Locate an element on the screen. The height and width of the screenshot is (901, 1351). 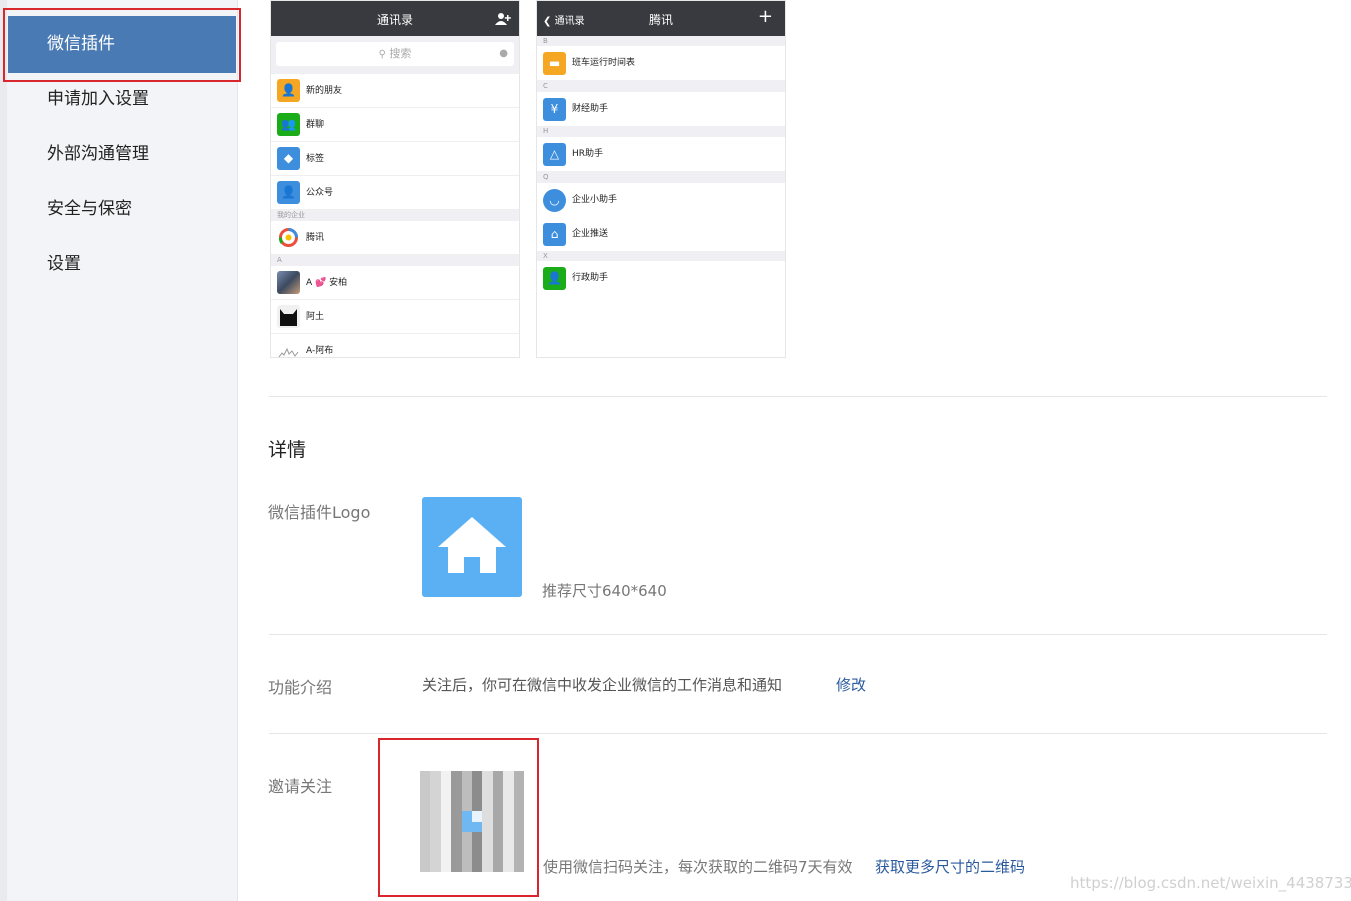
new-friend-icon: 👤 is located at coordinates (288, 90).